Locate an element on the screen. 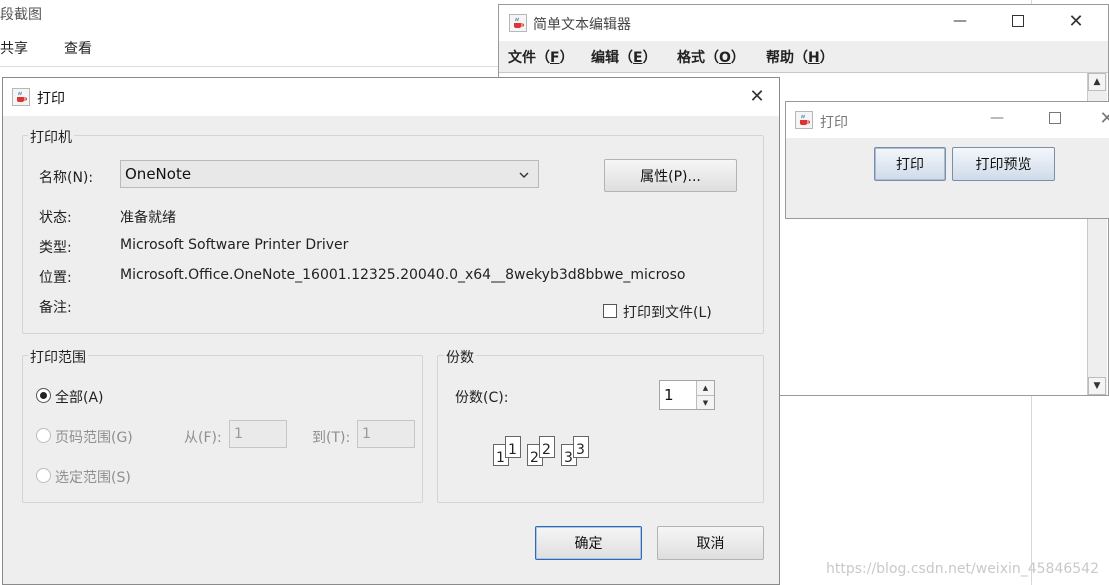 Image resolution: width=1109 pixels, height=585 pixels. print-launcher-title: 打印 is located at coordinates (834, 123).